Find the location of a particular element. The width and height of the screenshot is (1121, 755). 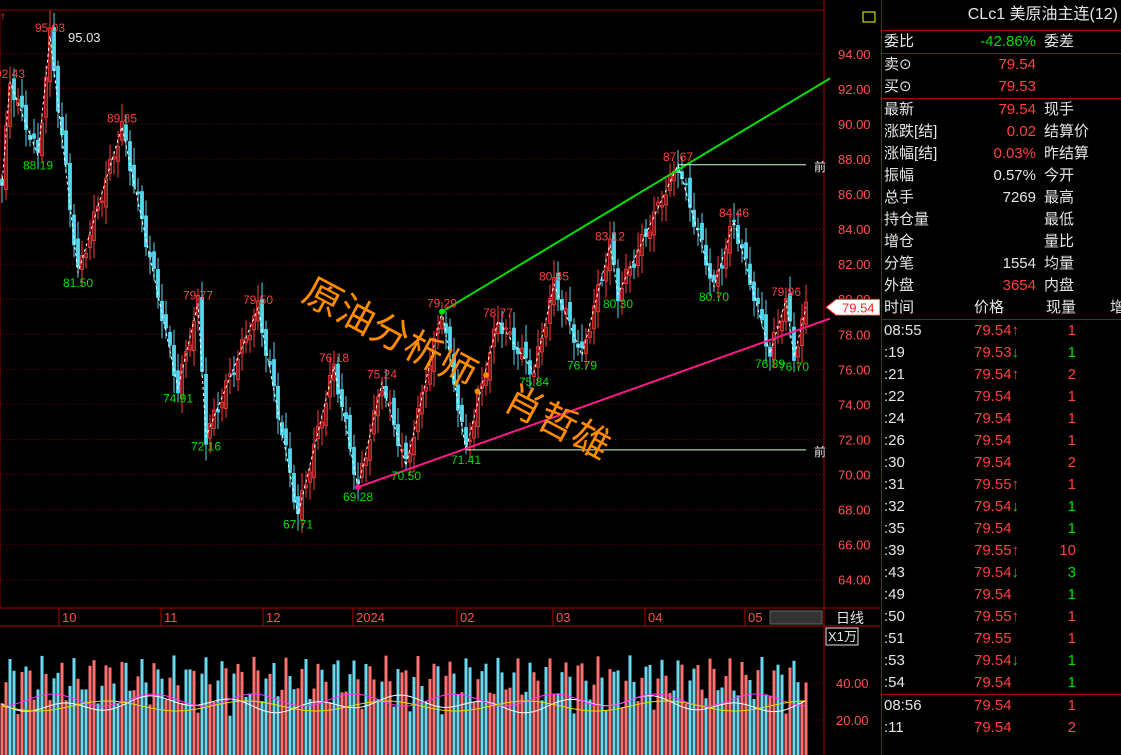

horizontal-line-label: 前 is located at coordinates (820, 451).